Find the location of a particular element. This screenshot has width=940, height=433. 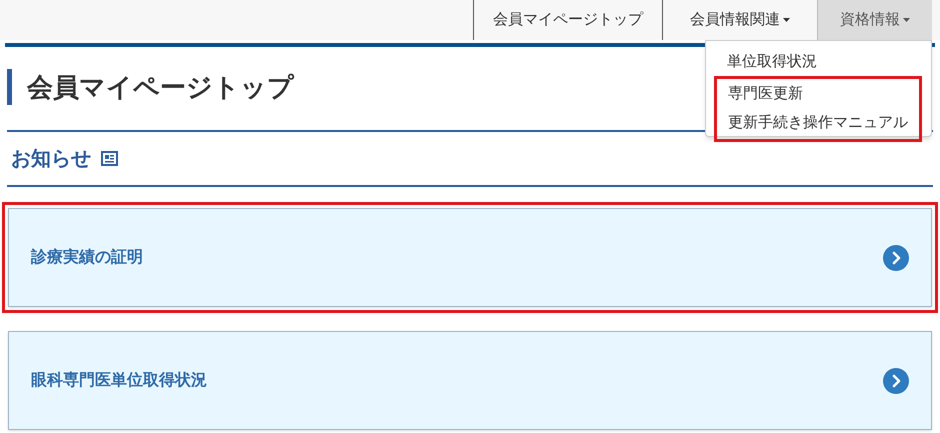

section-title: お知らせ is located at coordinates (51, 159).